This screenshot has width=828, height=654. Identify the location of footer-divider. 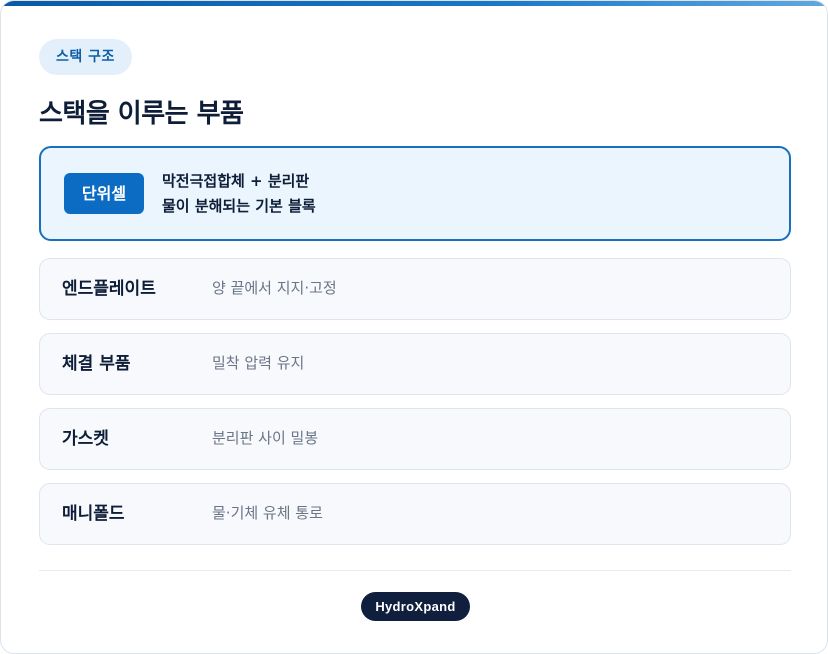
(415, 570).